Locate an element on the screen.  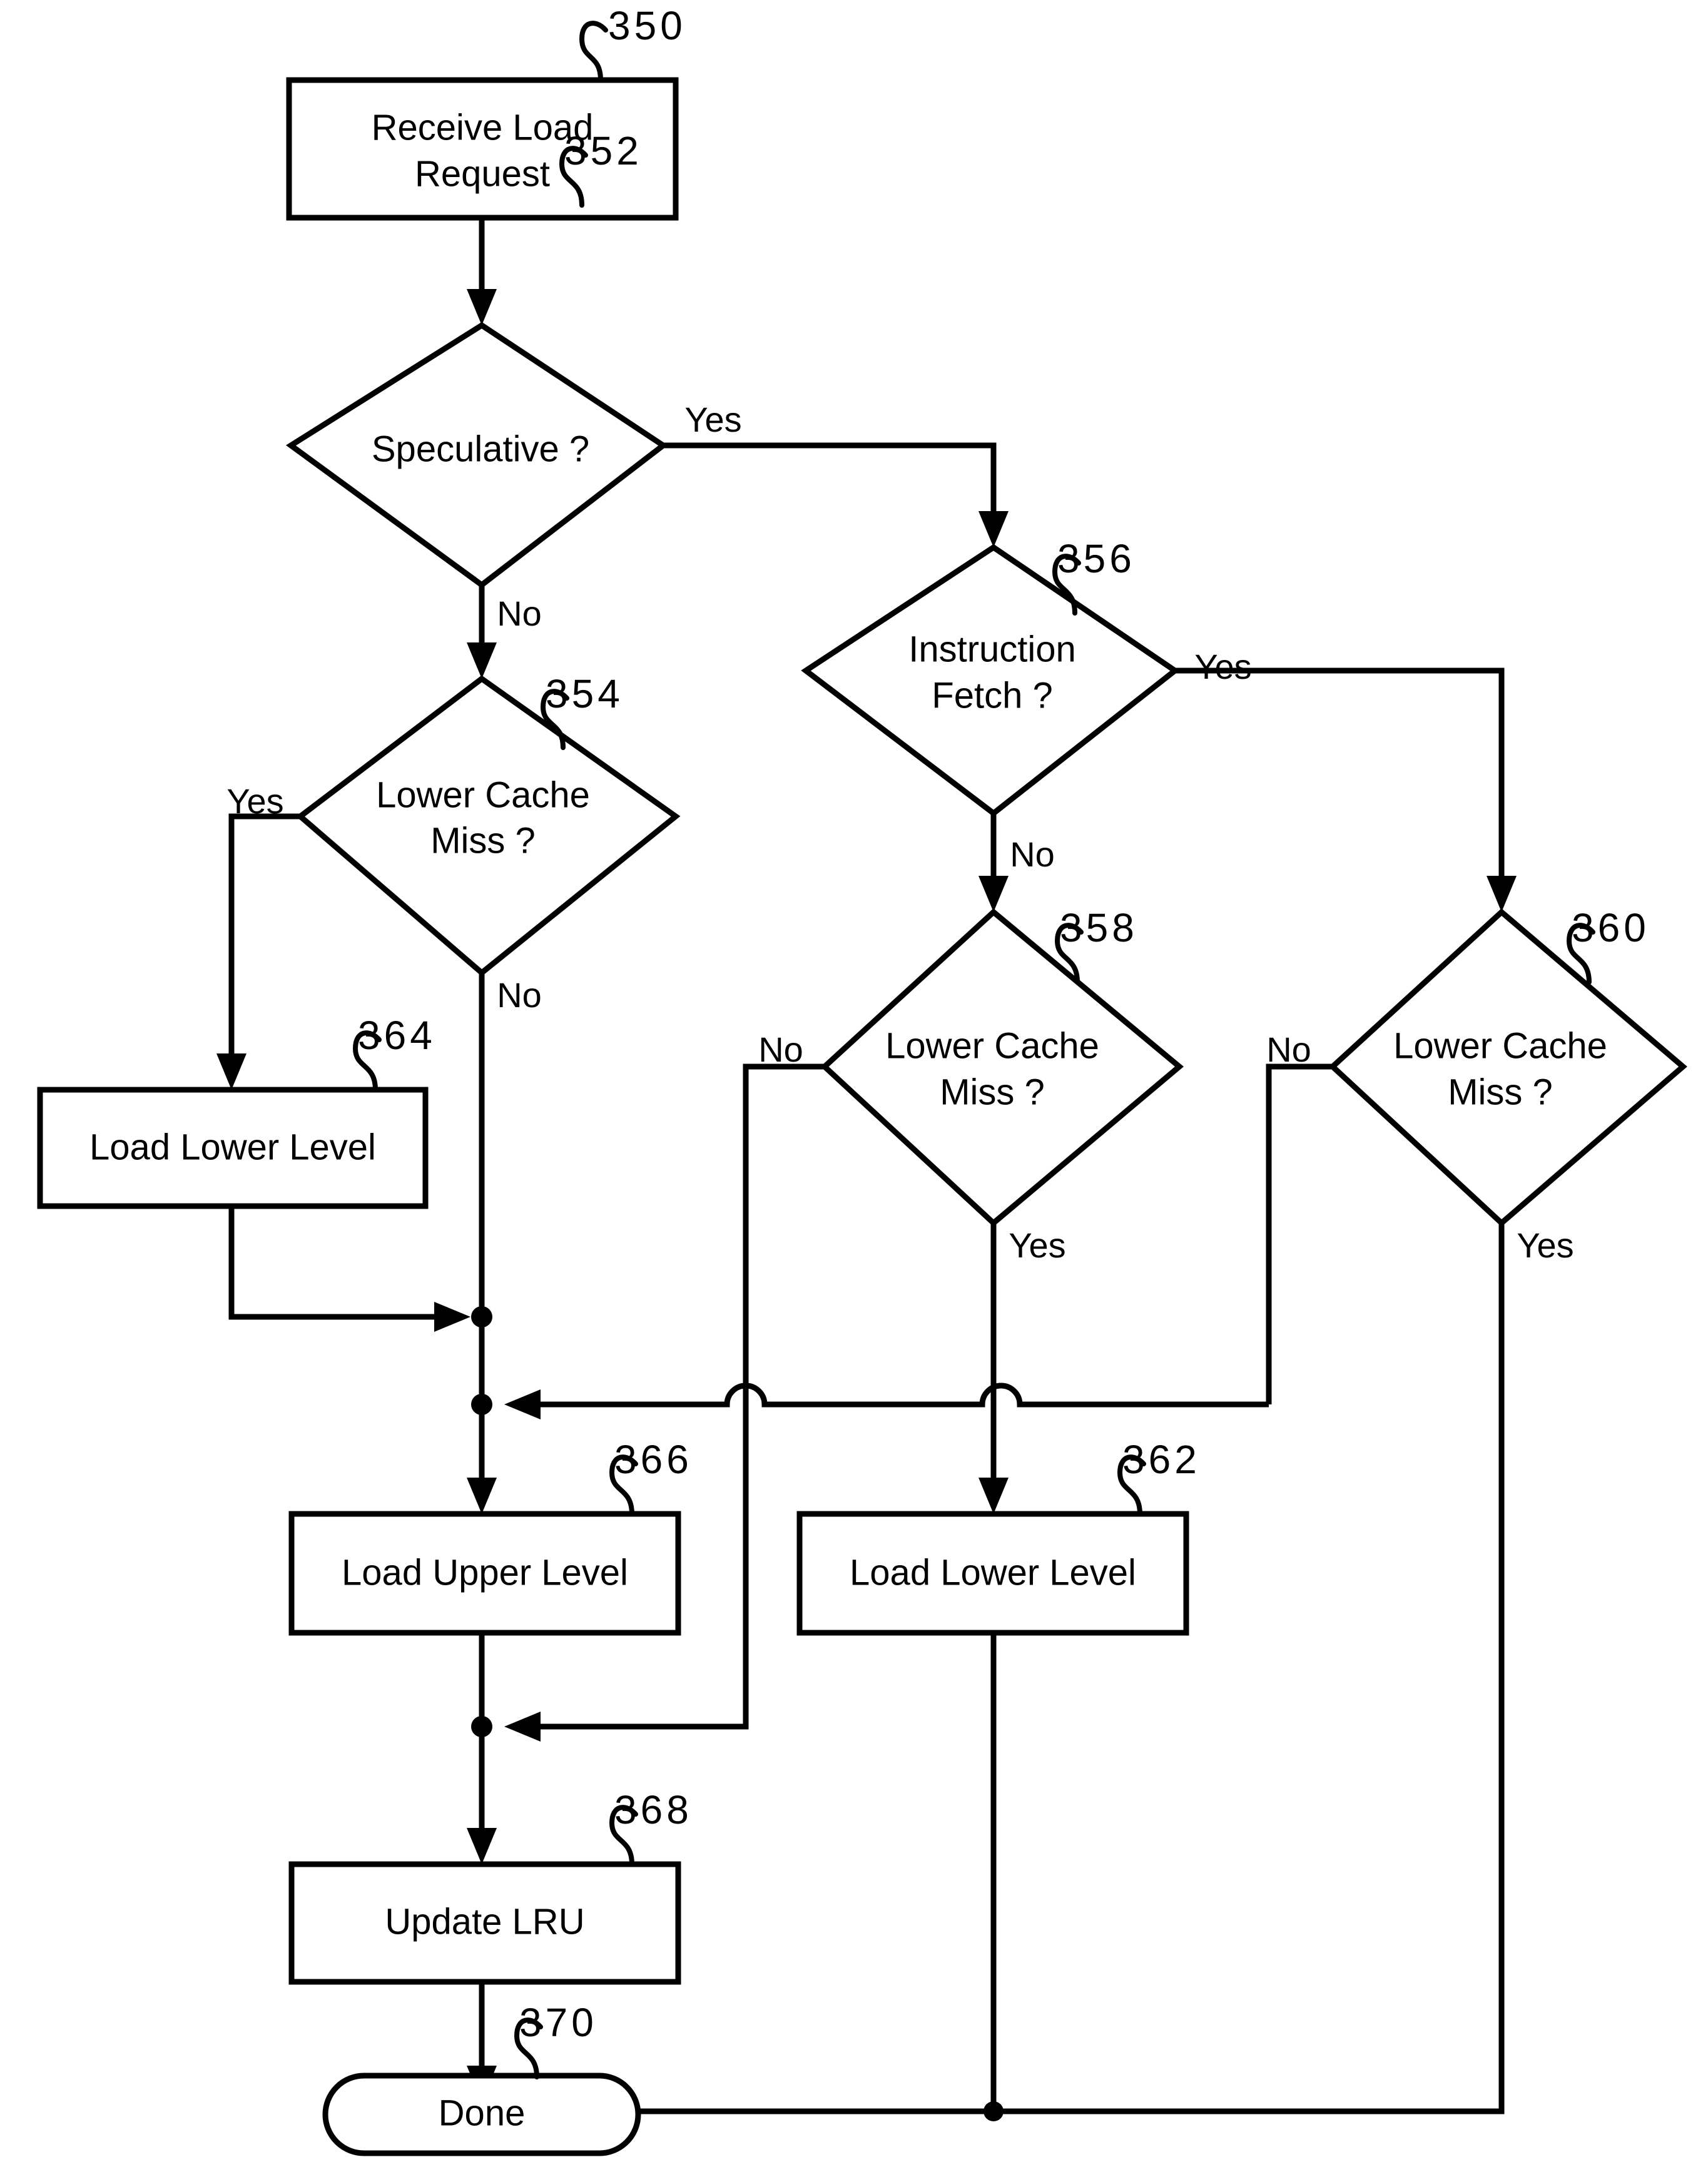
node-358-label-line1: Lower Cache is located at coordinates (992, 1045).